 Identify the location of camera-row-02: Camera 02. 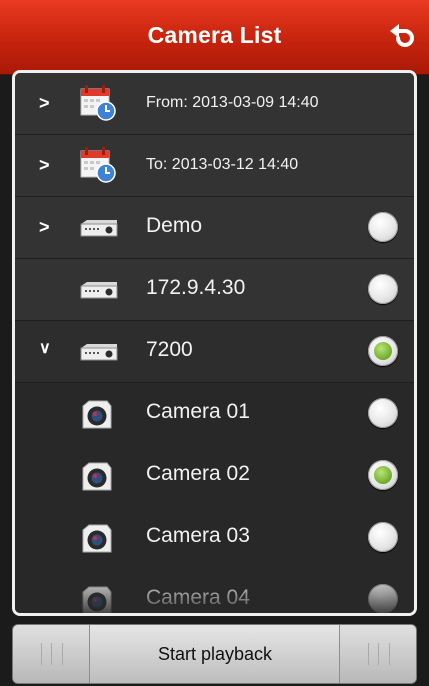
(214, 476).